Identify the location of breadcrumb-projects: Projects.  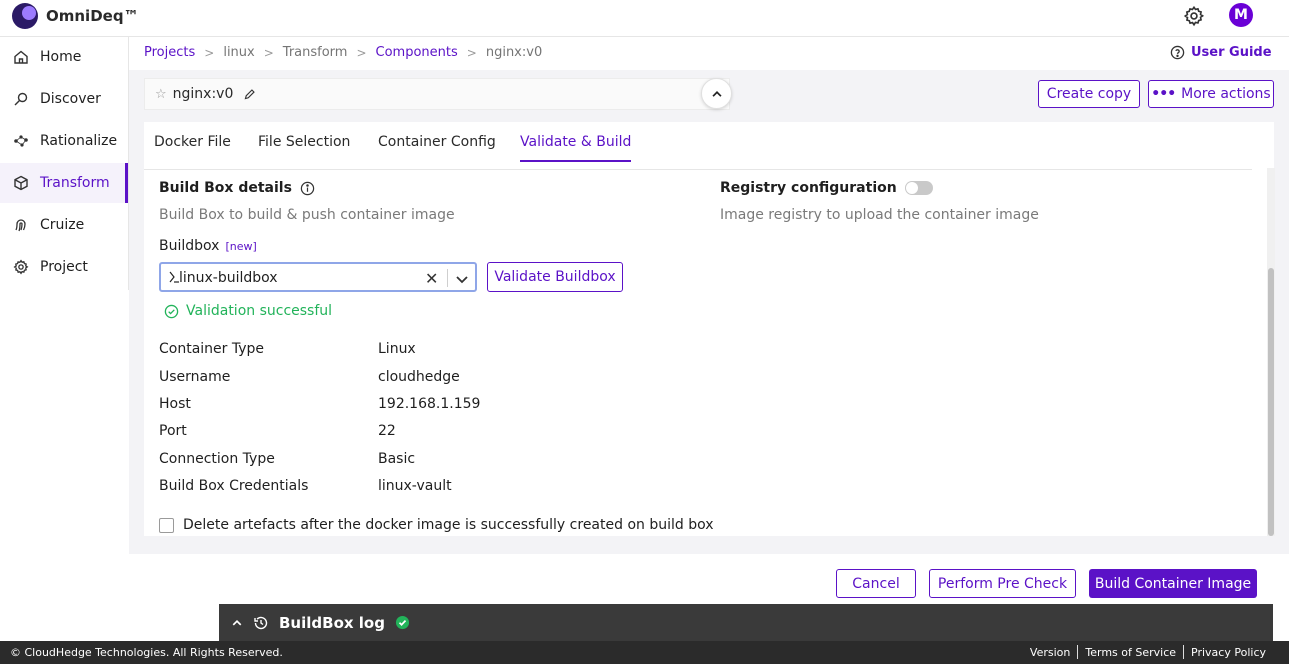
(169, 52).